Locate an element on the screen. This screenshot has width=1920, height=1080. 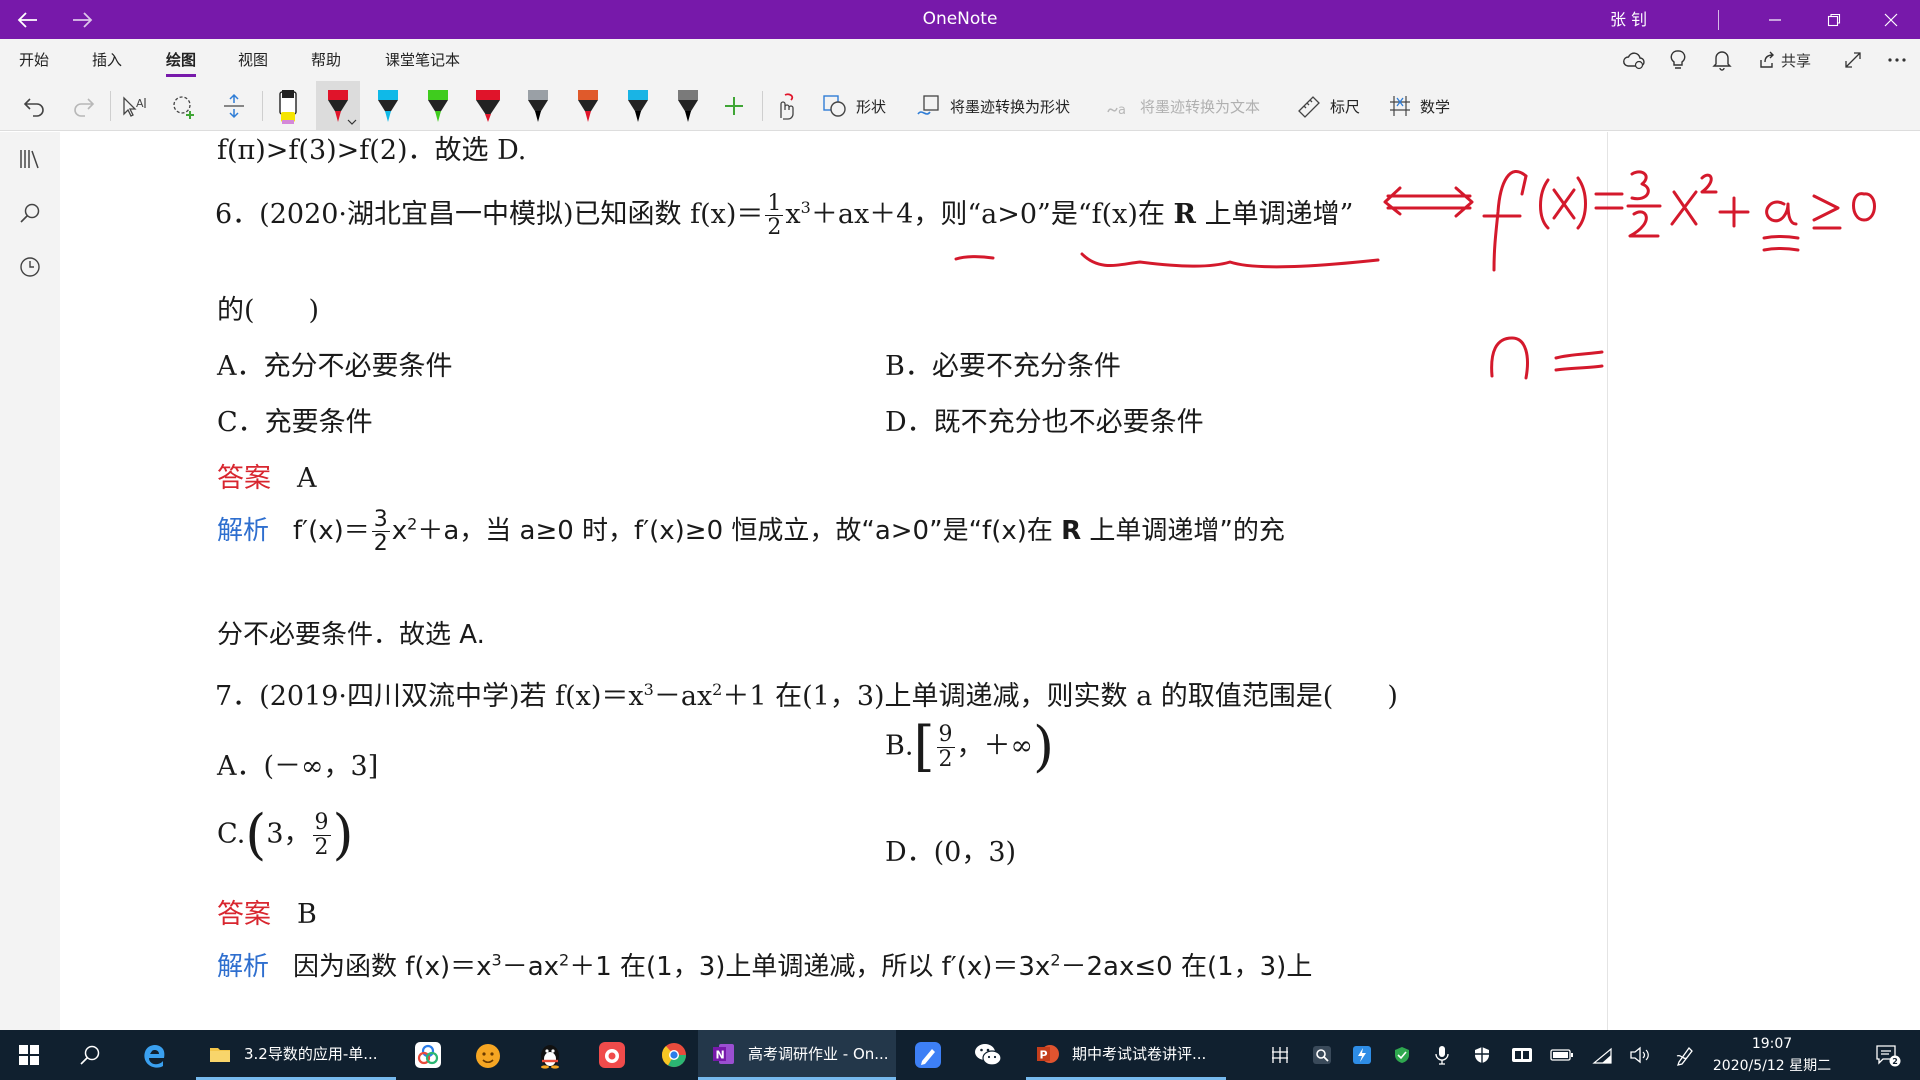
restore-button is located at coordinates (1834, 19).